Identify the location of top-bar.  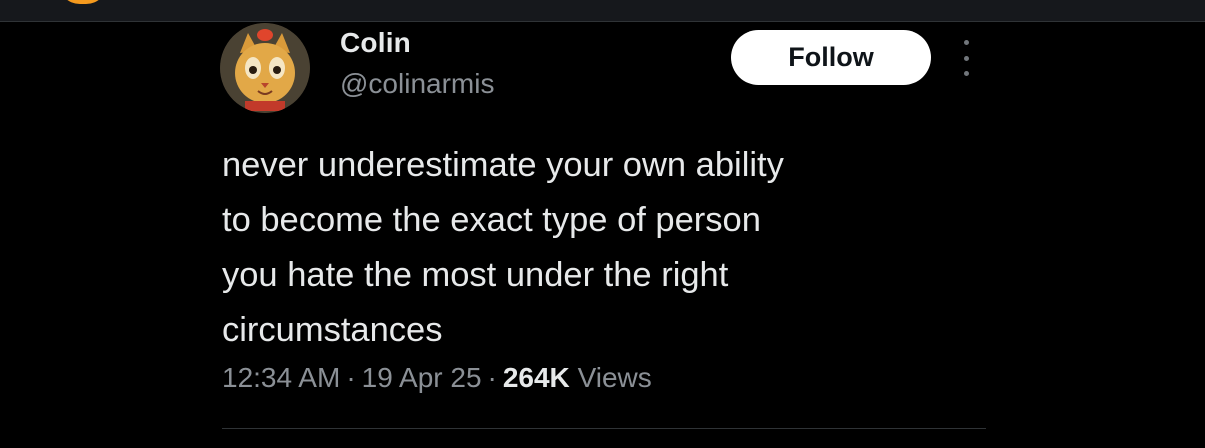
(602, 11).